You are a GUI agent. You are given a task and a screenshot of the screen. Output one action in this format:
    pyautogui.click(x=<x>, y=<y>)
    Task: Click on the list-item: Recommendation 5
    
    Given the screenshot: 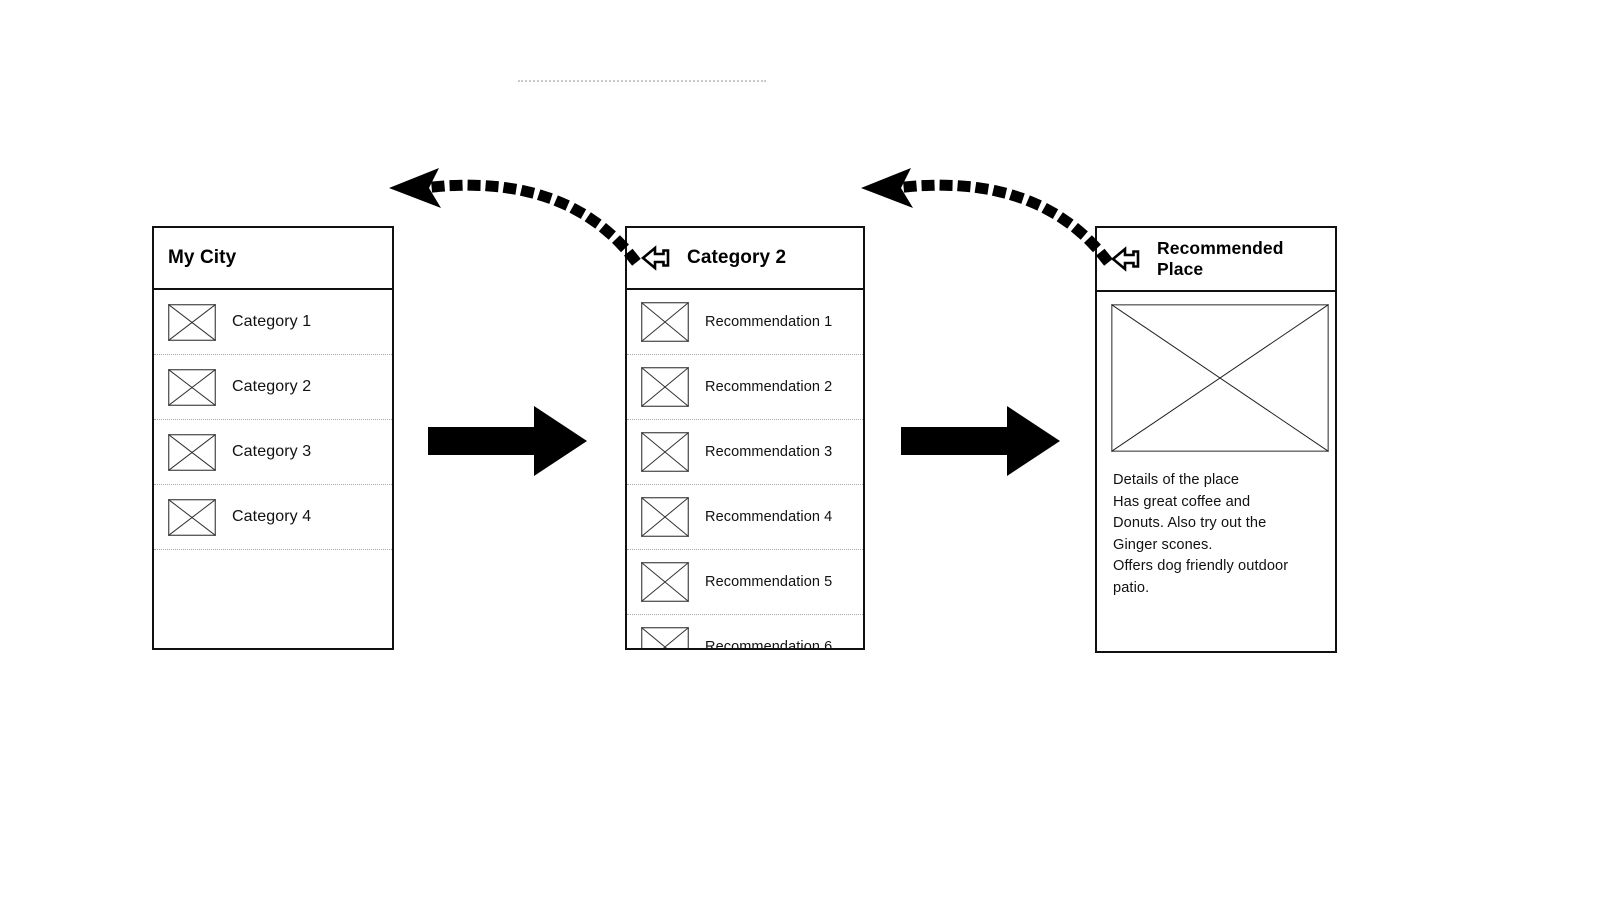 What is the action you would take?
    pyautogui.click(x=745, y=582)
    